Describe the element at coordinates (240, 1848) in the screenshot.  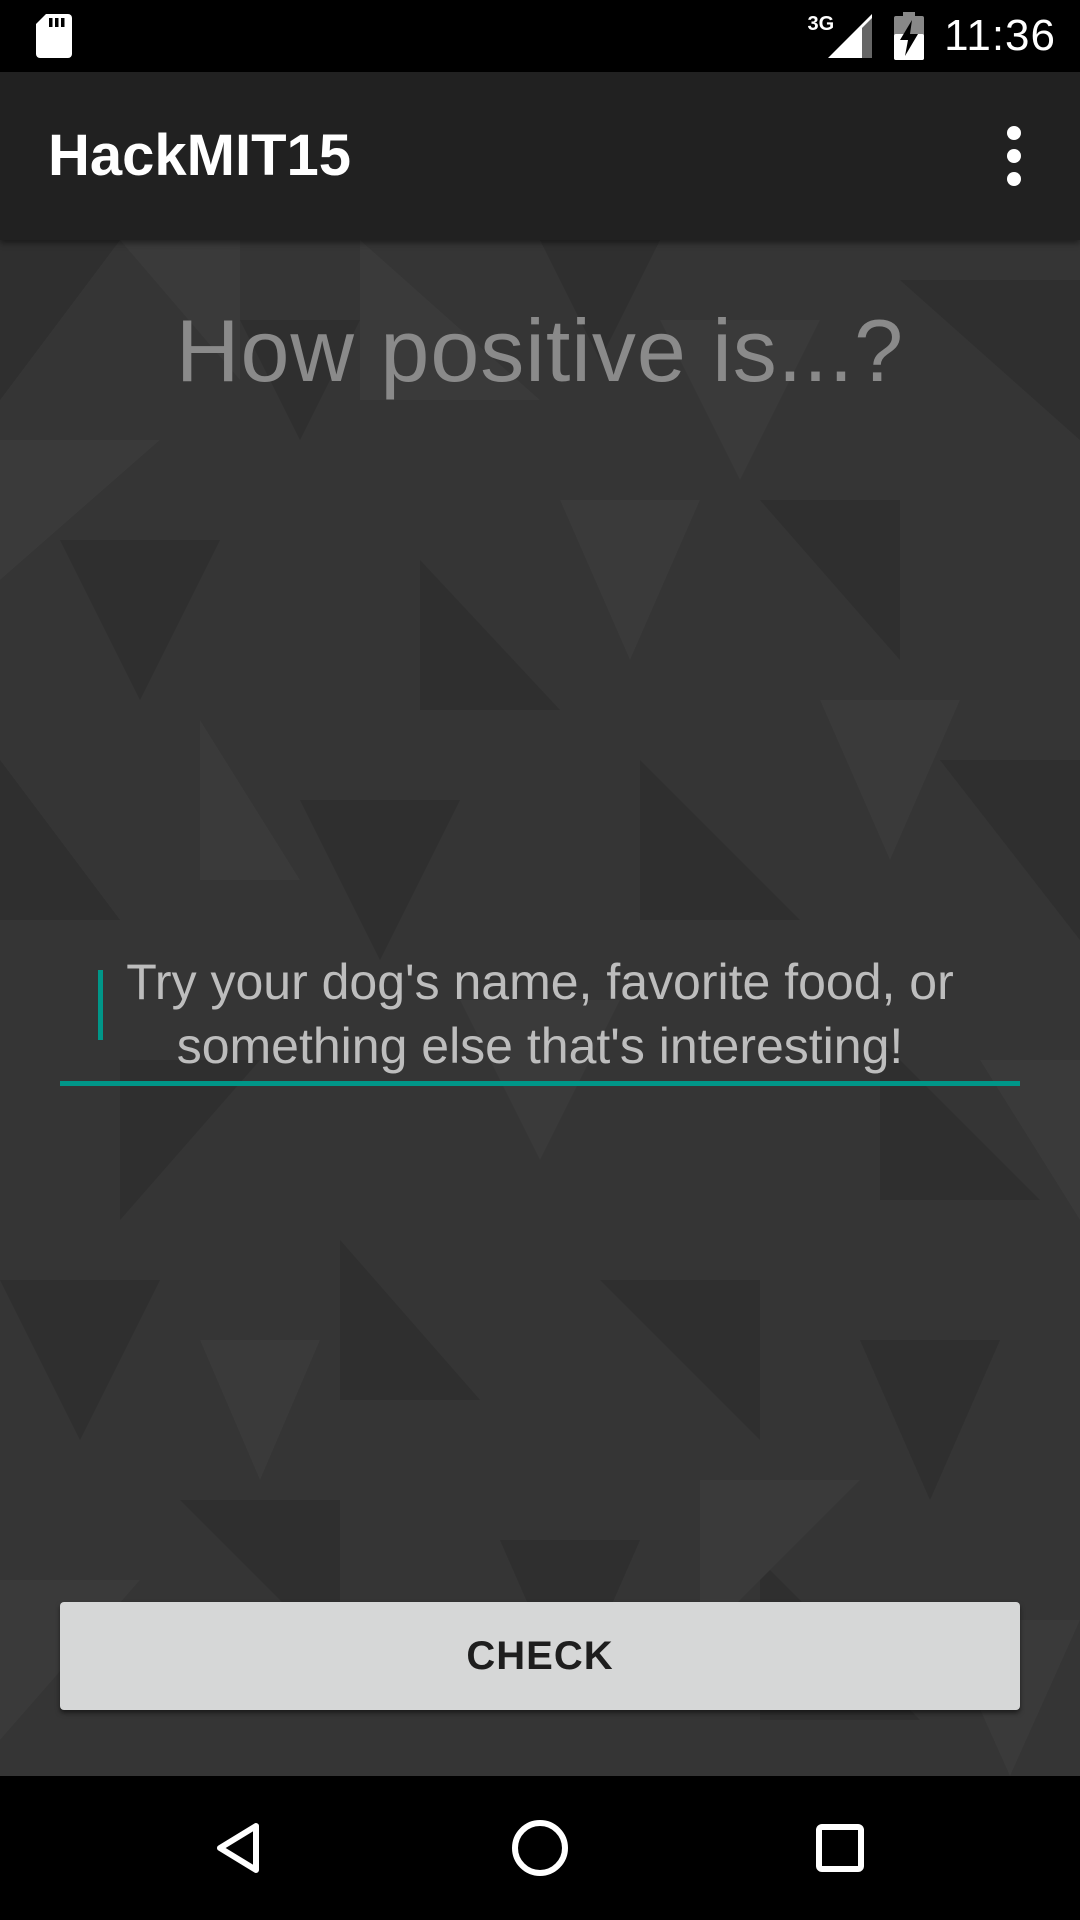
I see `back-icon` at that location.